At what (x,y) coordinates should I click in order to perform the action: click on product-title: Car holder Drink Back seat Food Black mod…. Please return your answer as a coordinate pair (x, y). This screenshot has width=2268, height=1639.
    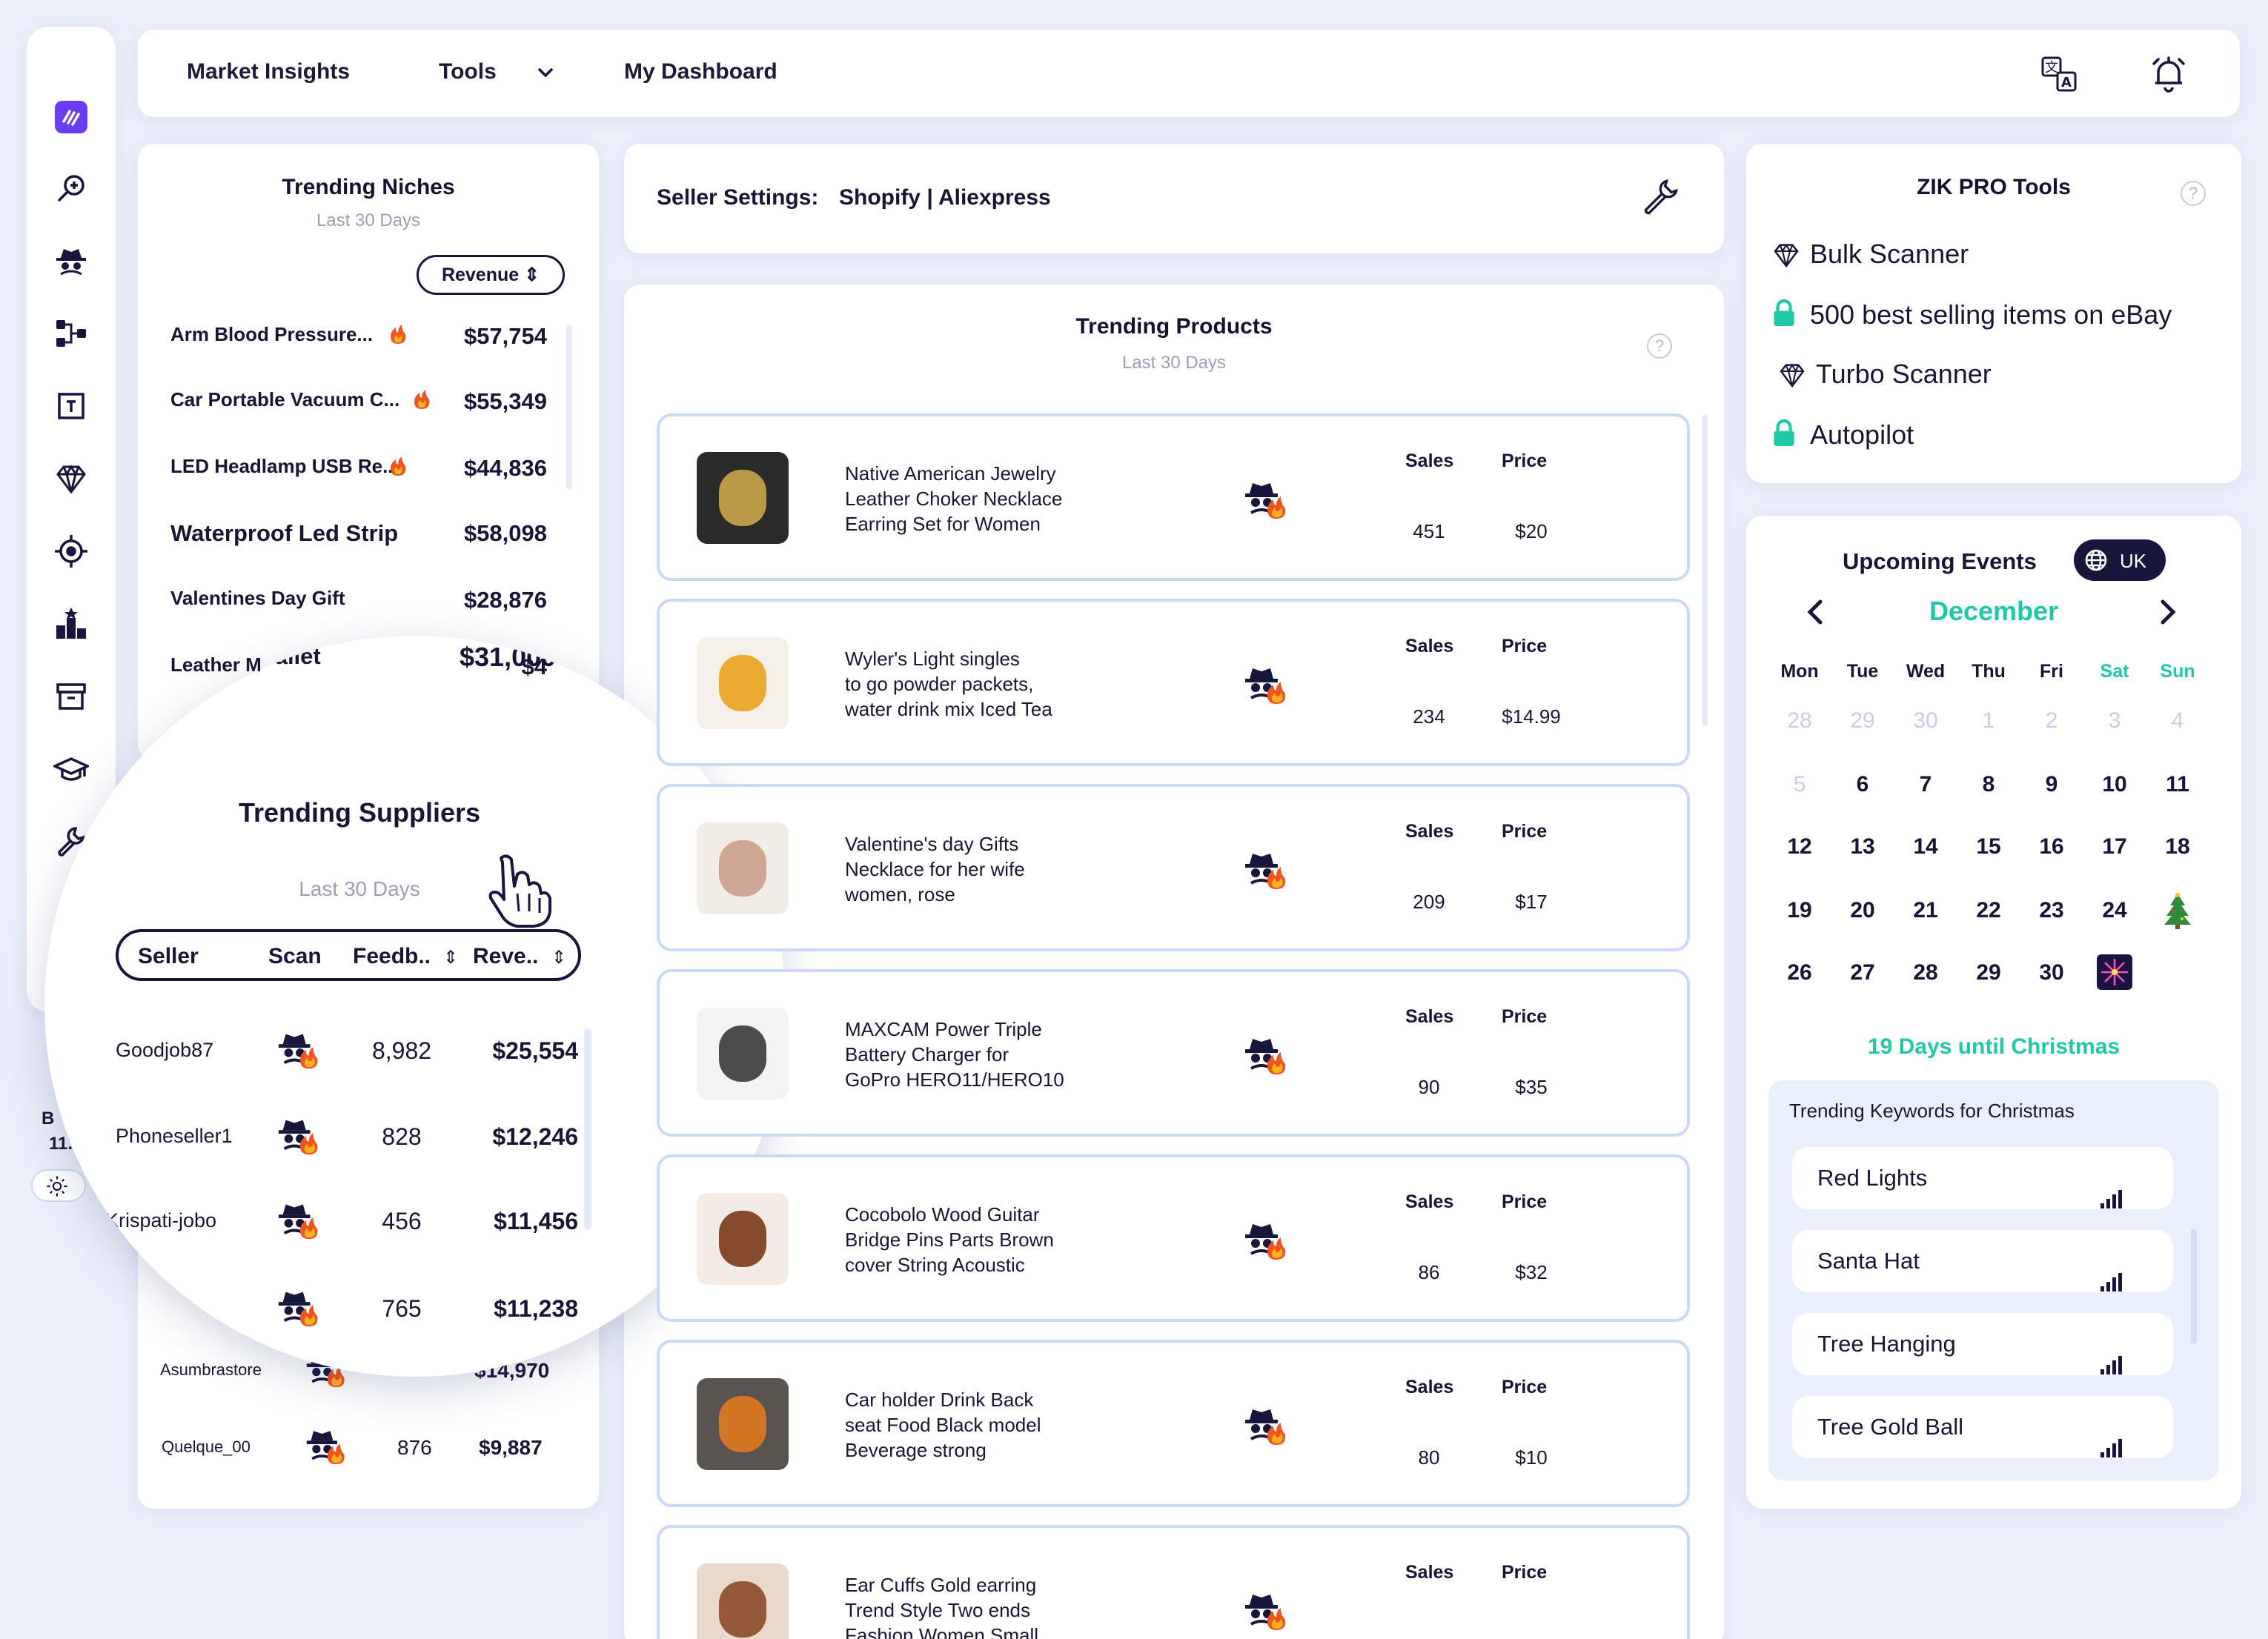
    Looking at the image, I should click on (971, 1425).